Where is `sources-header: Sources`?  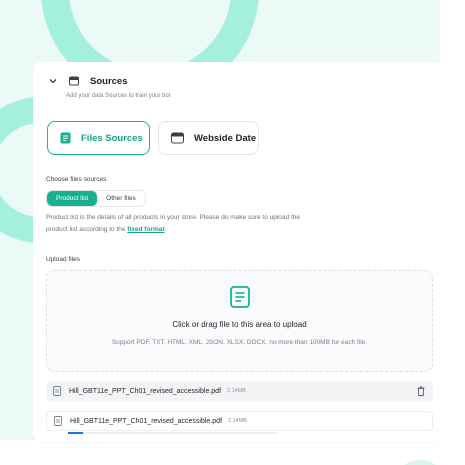 sources-header: Sources is located at coordinates (88, 81).